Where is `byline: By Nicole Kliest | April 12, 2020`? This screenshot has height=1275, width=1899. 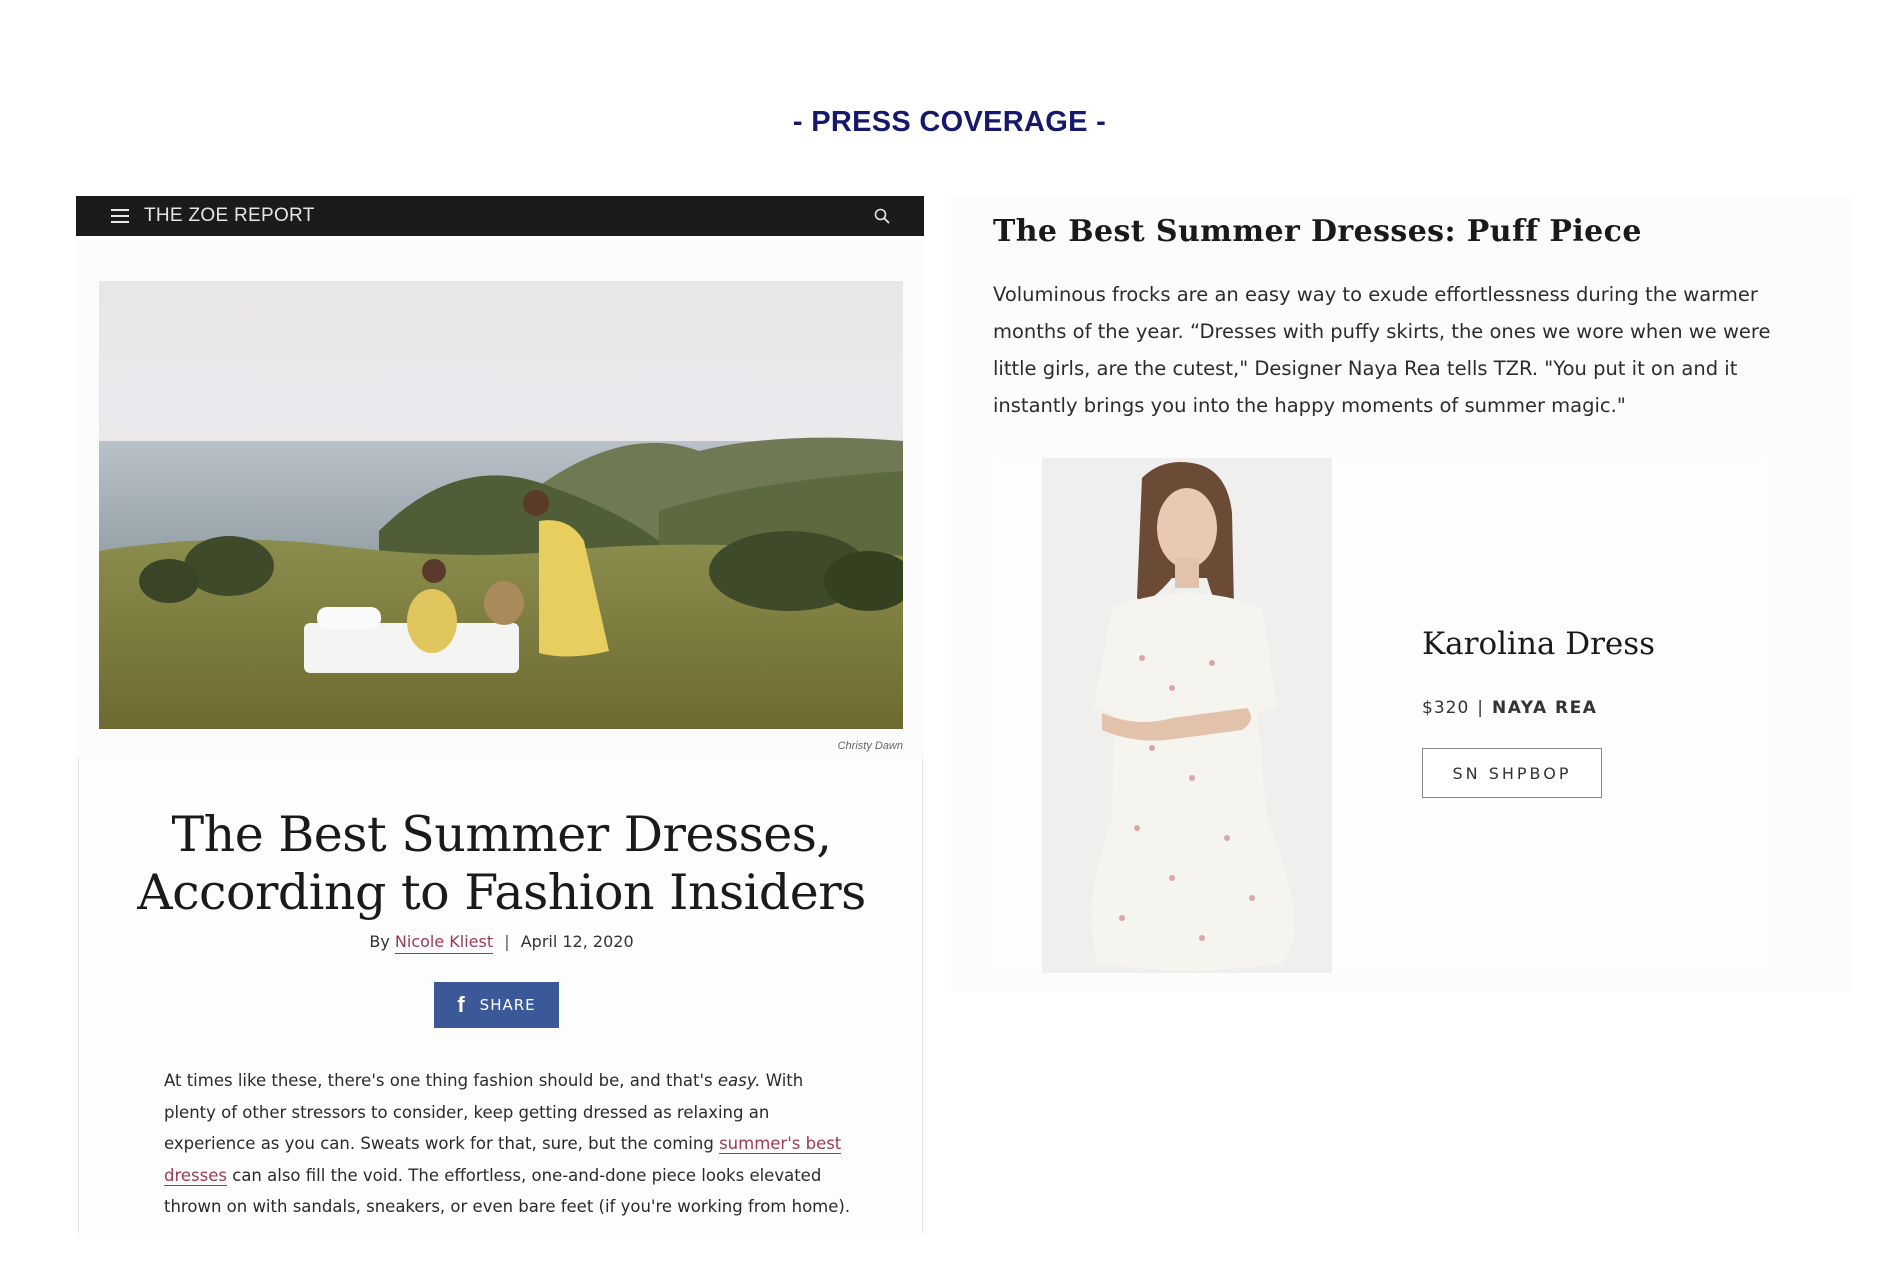 byline: By Nicole Kliest | April 12, 2020 is located at coordinates (501, 943).